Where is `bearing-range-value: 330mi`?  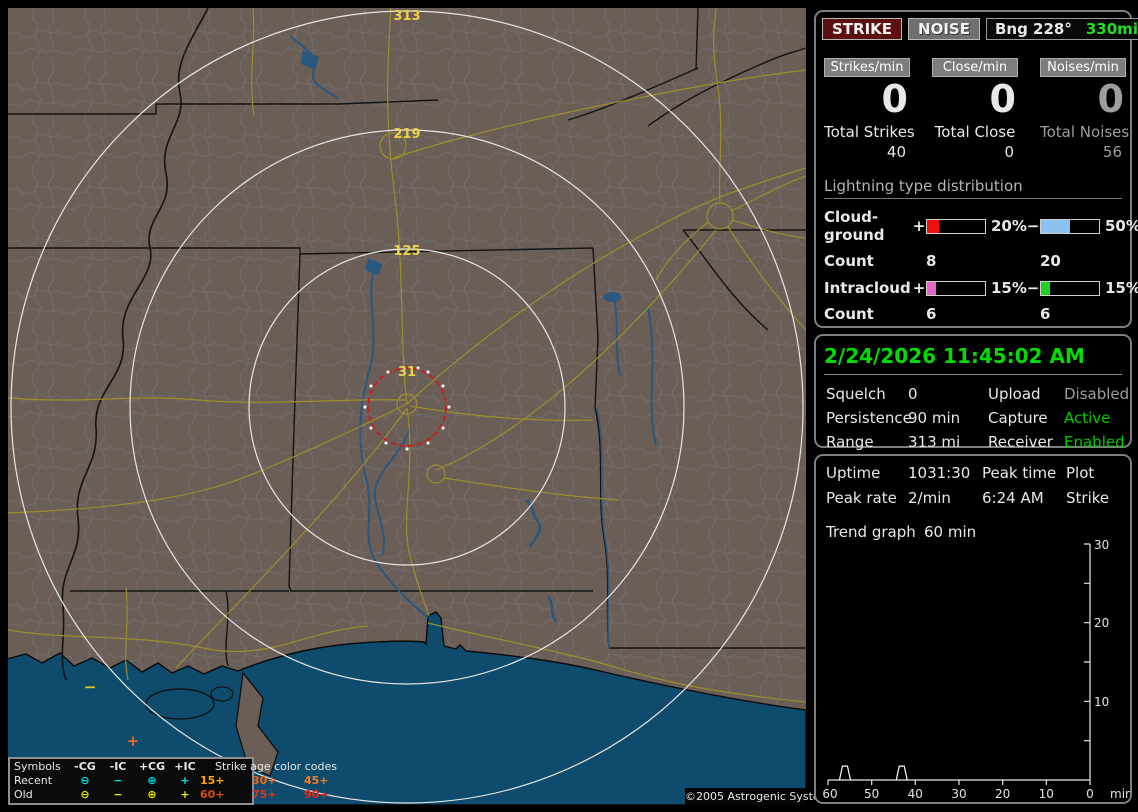 bearing-range-value: 330mi is located at coordinates (1111, 29).